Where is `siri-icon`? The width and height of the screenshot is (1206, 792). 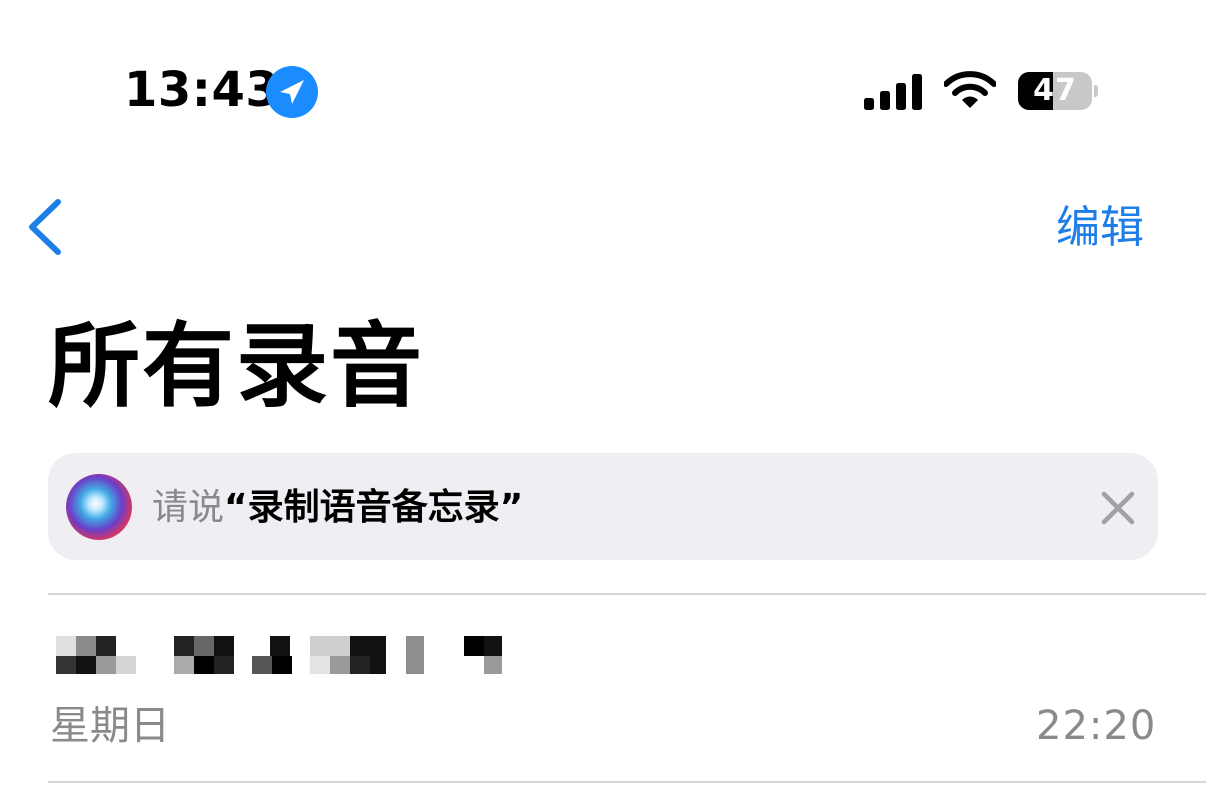 siri-icon is located at coordinates (99, 507).